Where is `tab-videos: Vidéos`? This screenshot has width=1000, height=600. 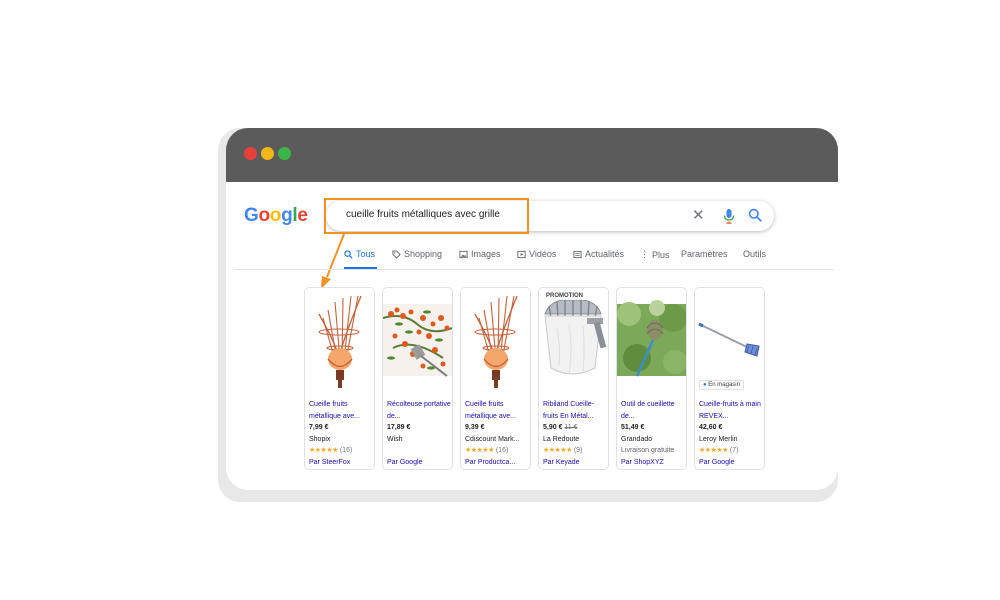 tab-videos: Vidéos is located at coordinates (536, 254).